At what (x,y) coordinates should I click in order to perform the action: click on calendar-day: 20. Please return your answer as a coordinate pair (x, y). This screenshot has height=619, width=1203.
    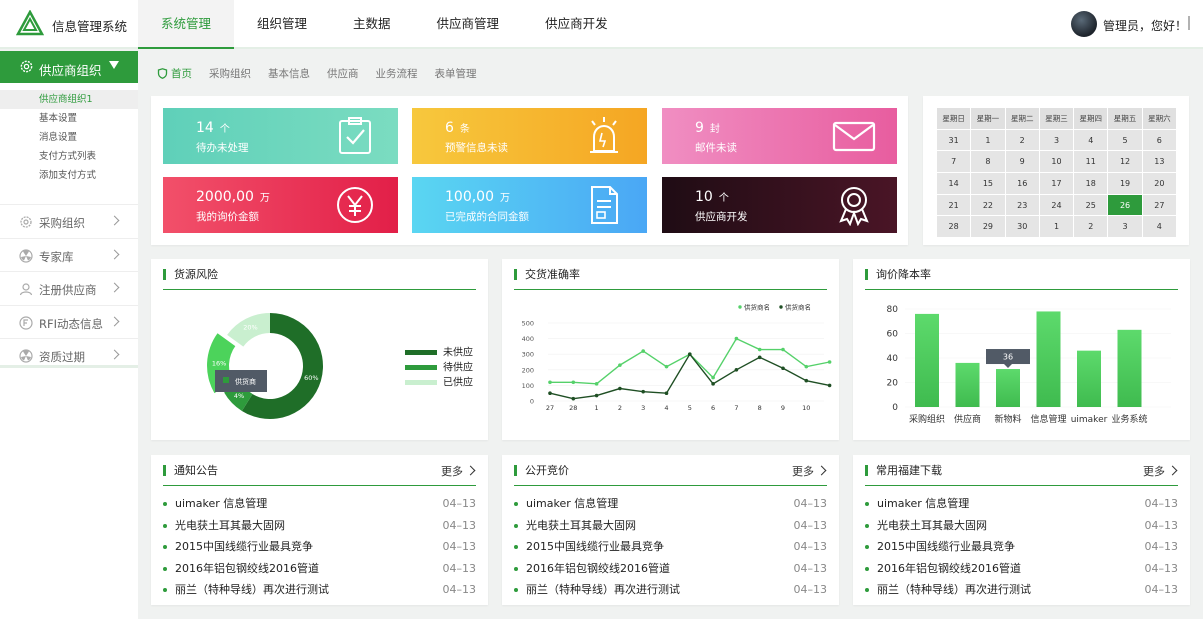
    Looking at the image, I should click on (1159, 183).